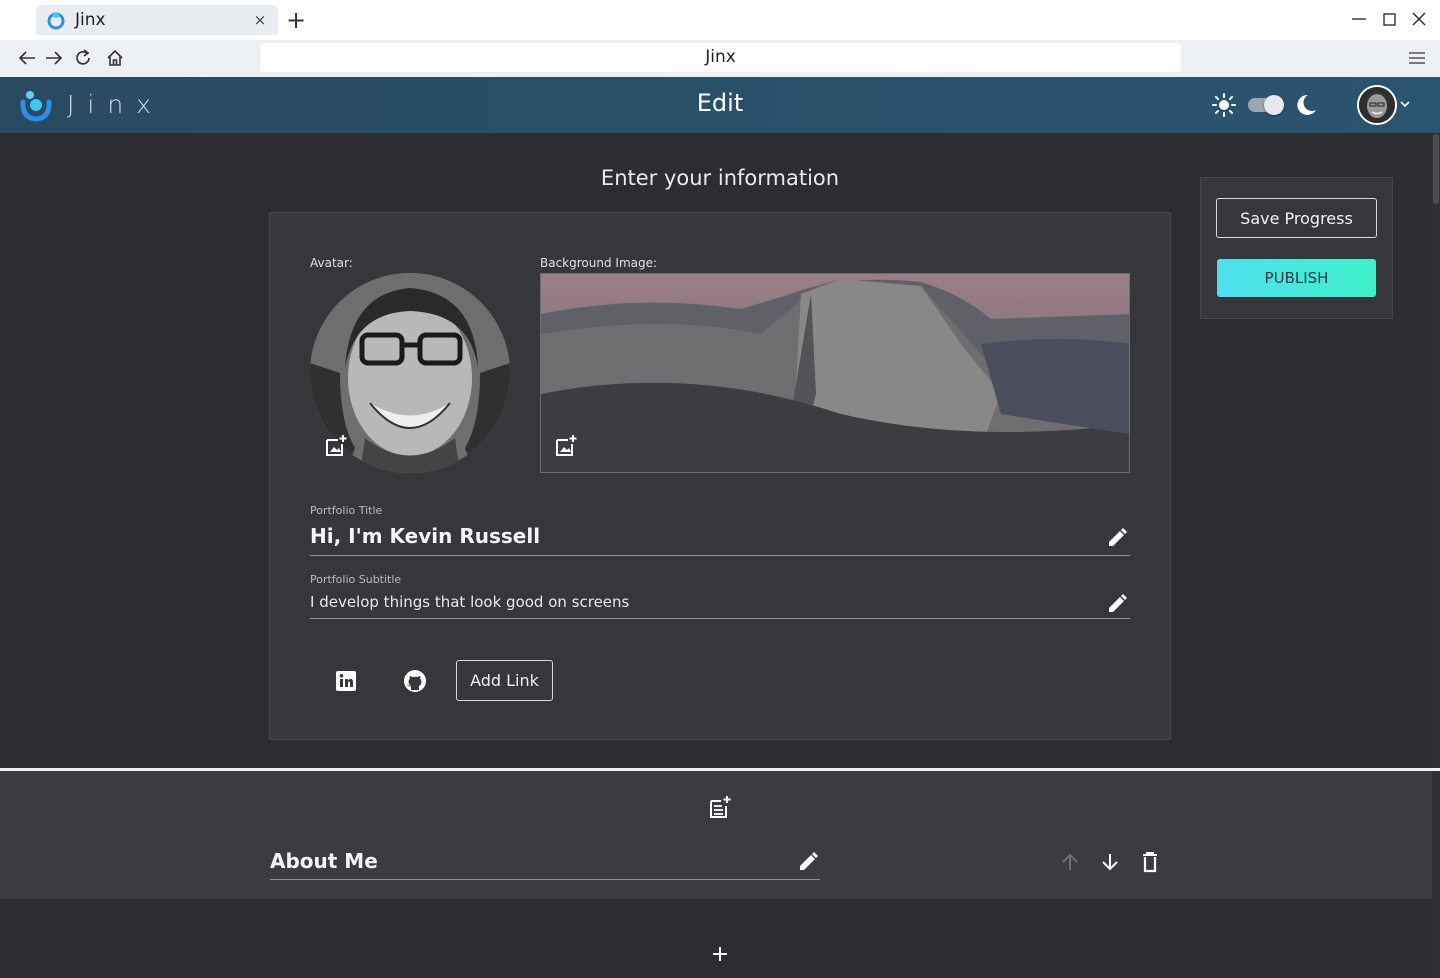 This screenshot has height=978, width=1440. I want to click on github-icon, so click(415, 681).